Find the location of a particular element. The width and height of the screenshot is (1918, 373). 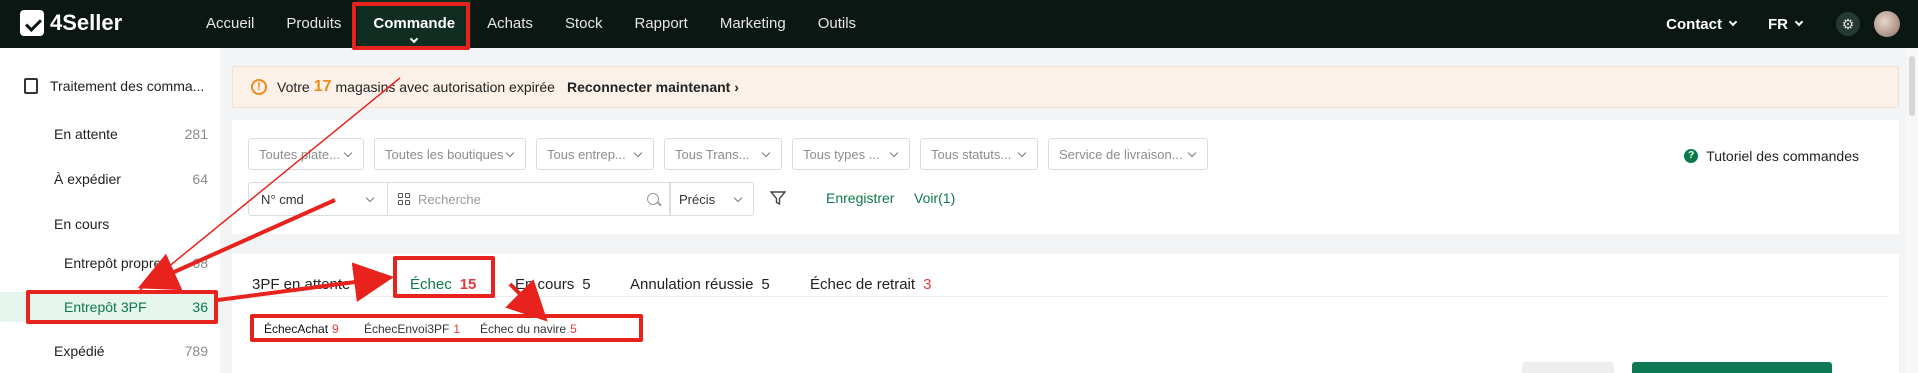

search-input is located at coordinates (528, 199).